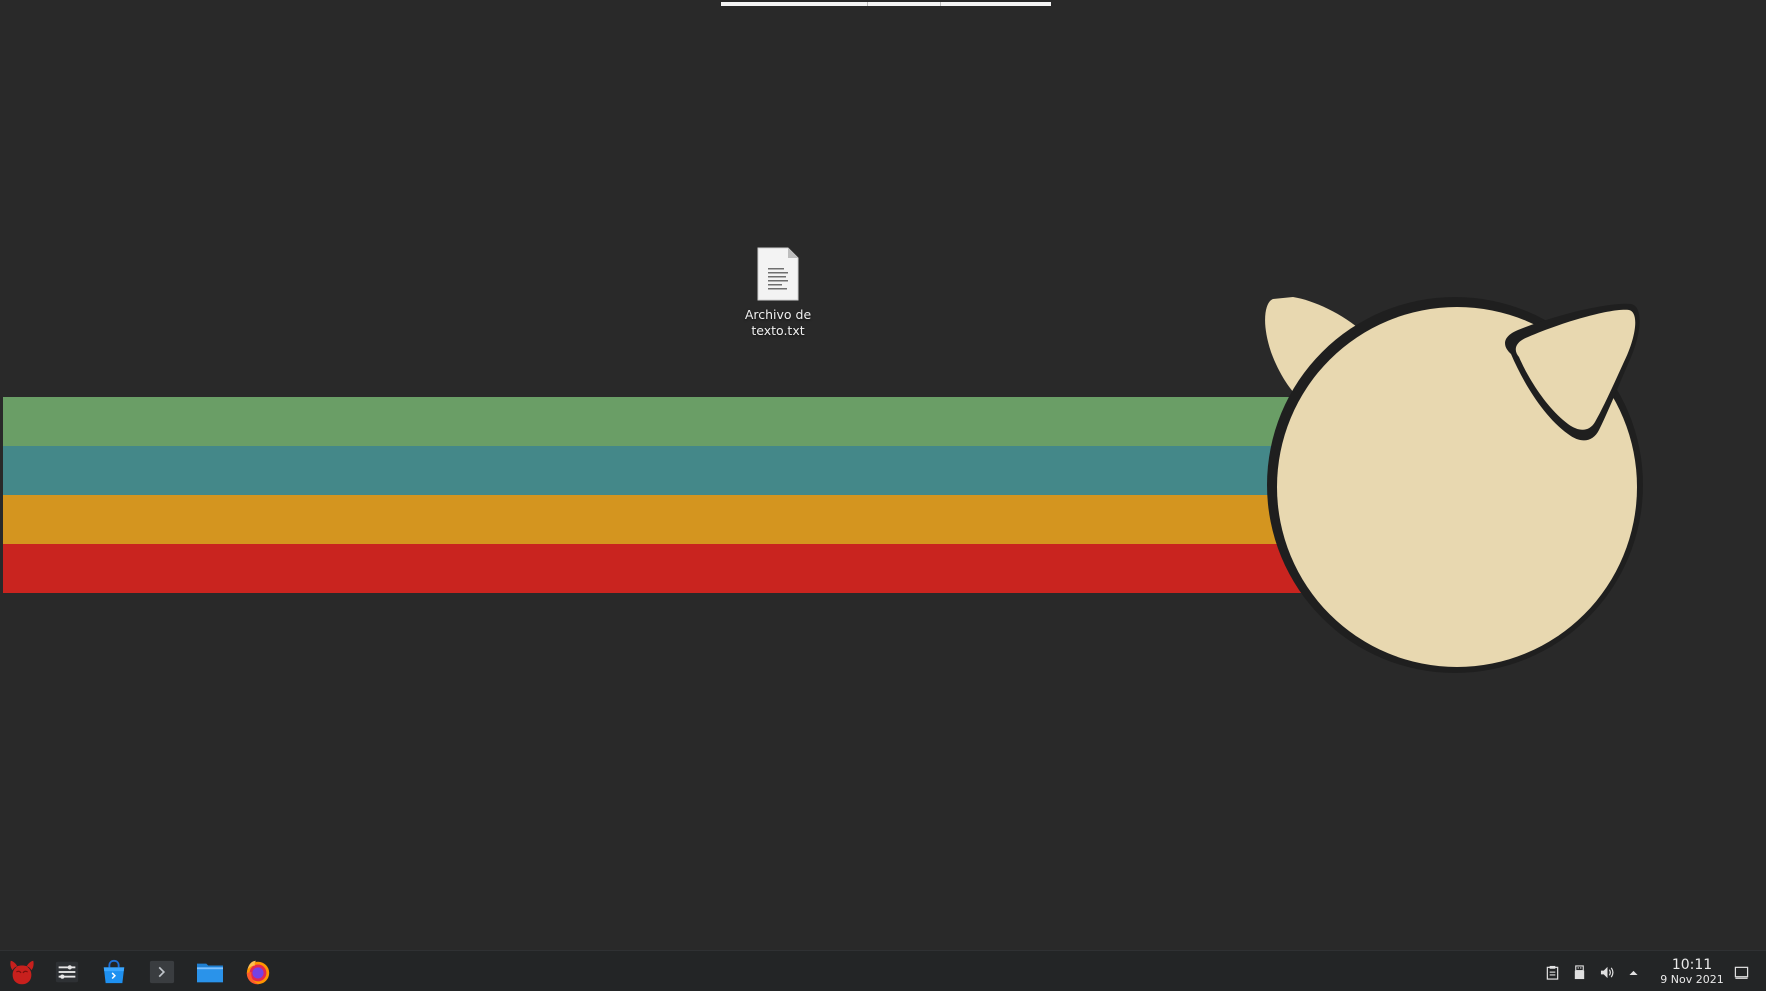 The width and height of the screenshot is (1766, 991). I want to click on firefox-button, so click(258, 972).